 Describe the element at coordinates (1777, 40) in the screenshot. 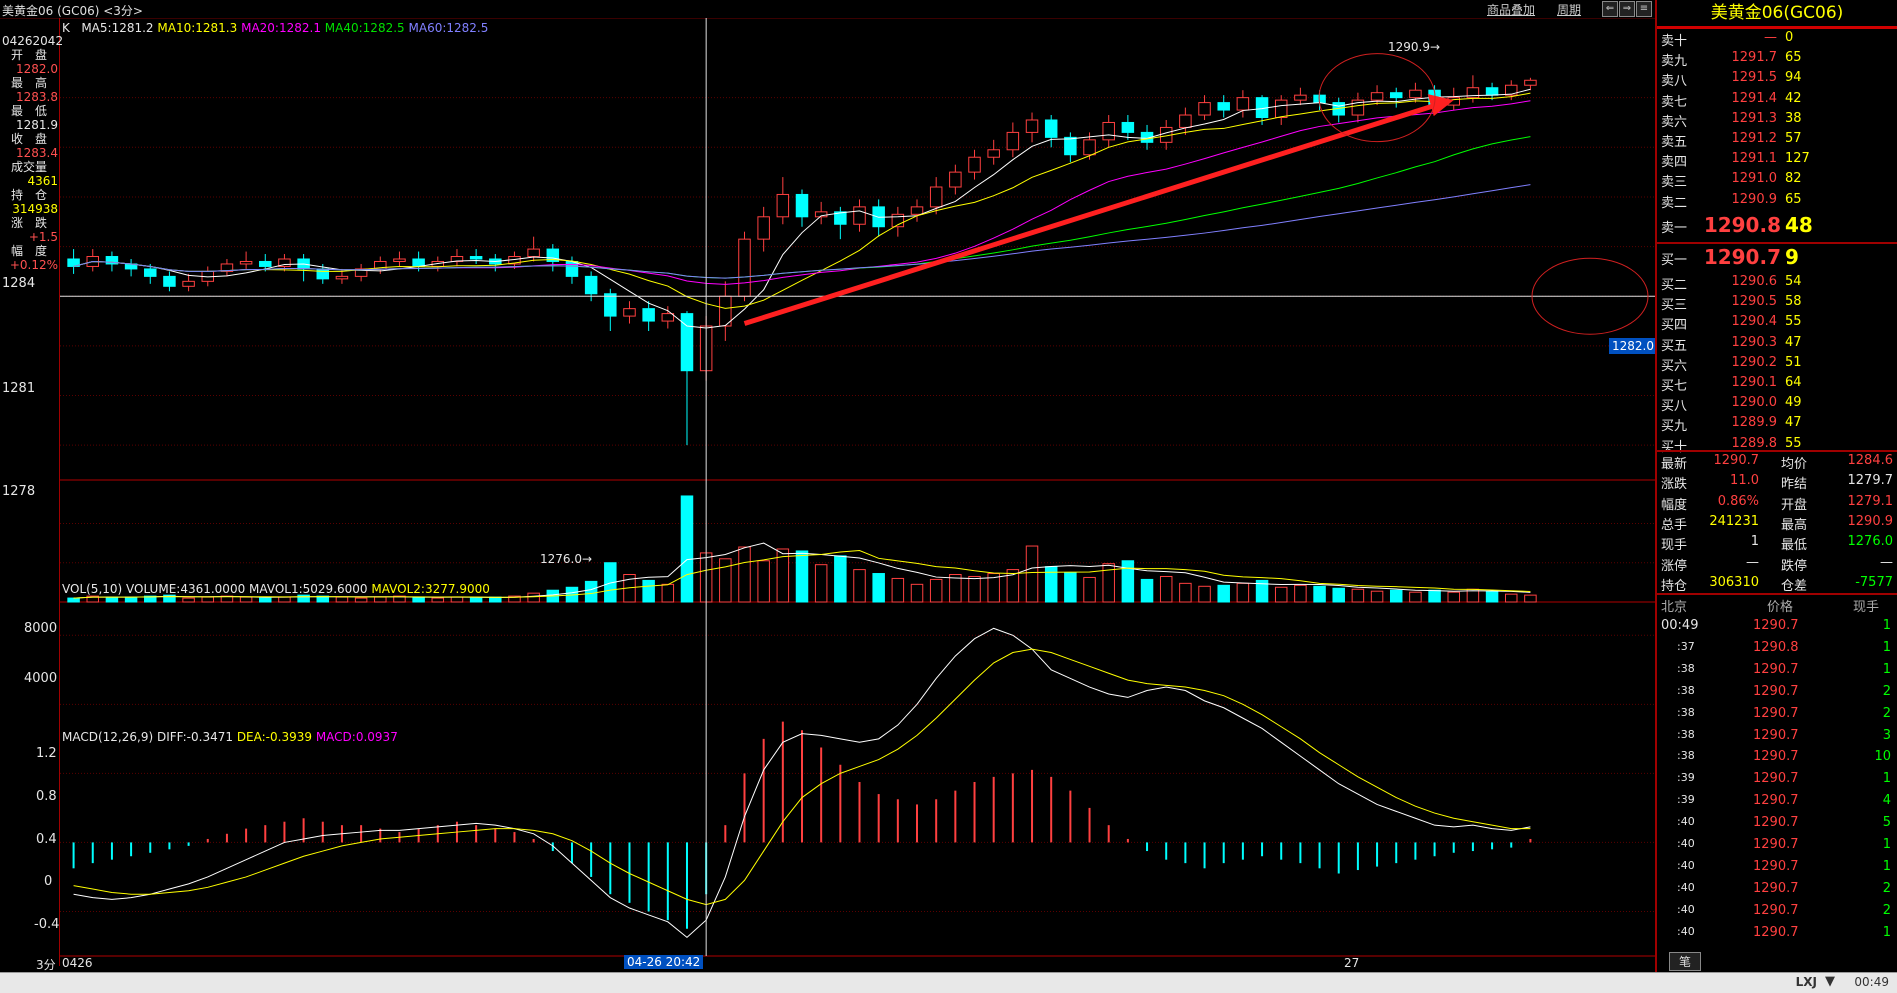

I see `ask-row: 卖十 —0` at that location.